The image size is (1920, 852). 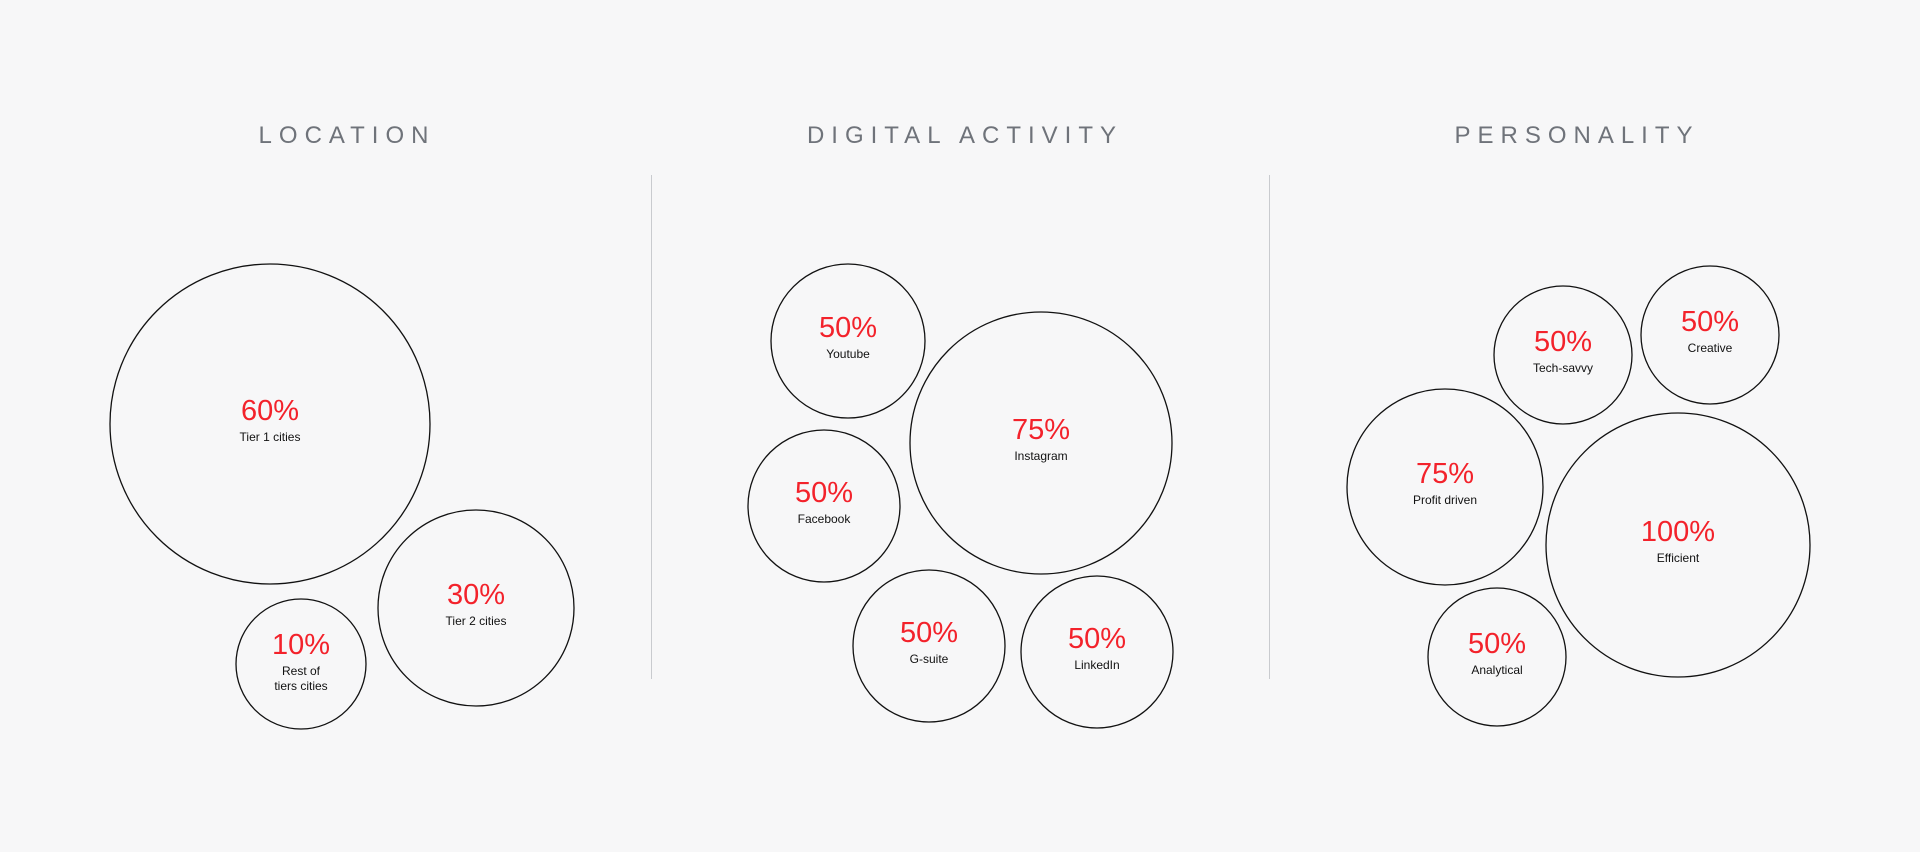 What do you see at coordinates (1678, 558) in the screenshot?
I see `personality-efficient-label: Efficient` at bounding box center [1678, 558].